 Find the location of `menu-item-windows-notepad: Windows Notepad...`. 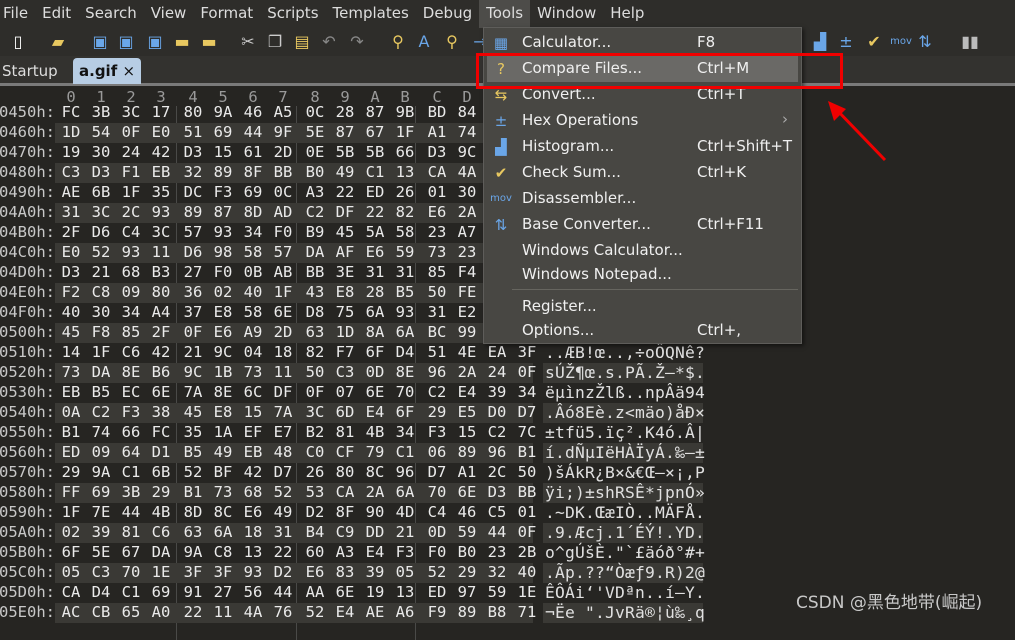

menu-item-windows-notepad: Windows Notepad... is located at coordinates (642, 275).